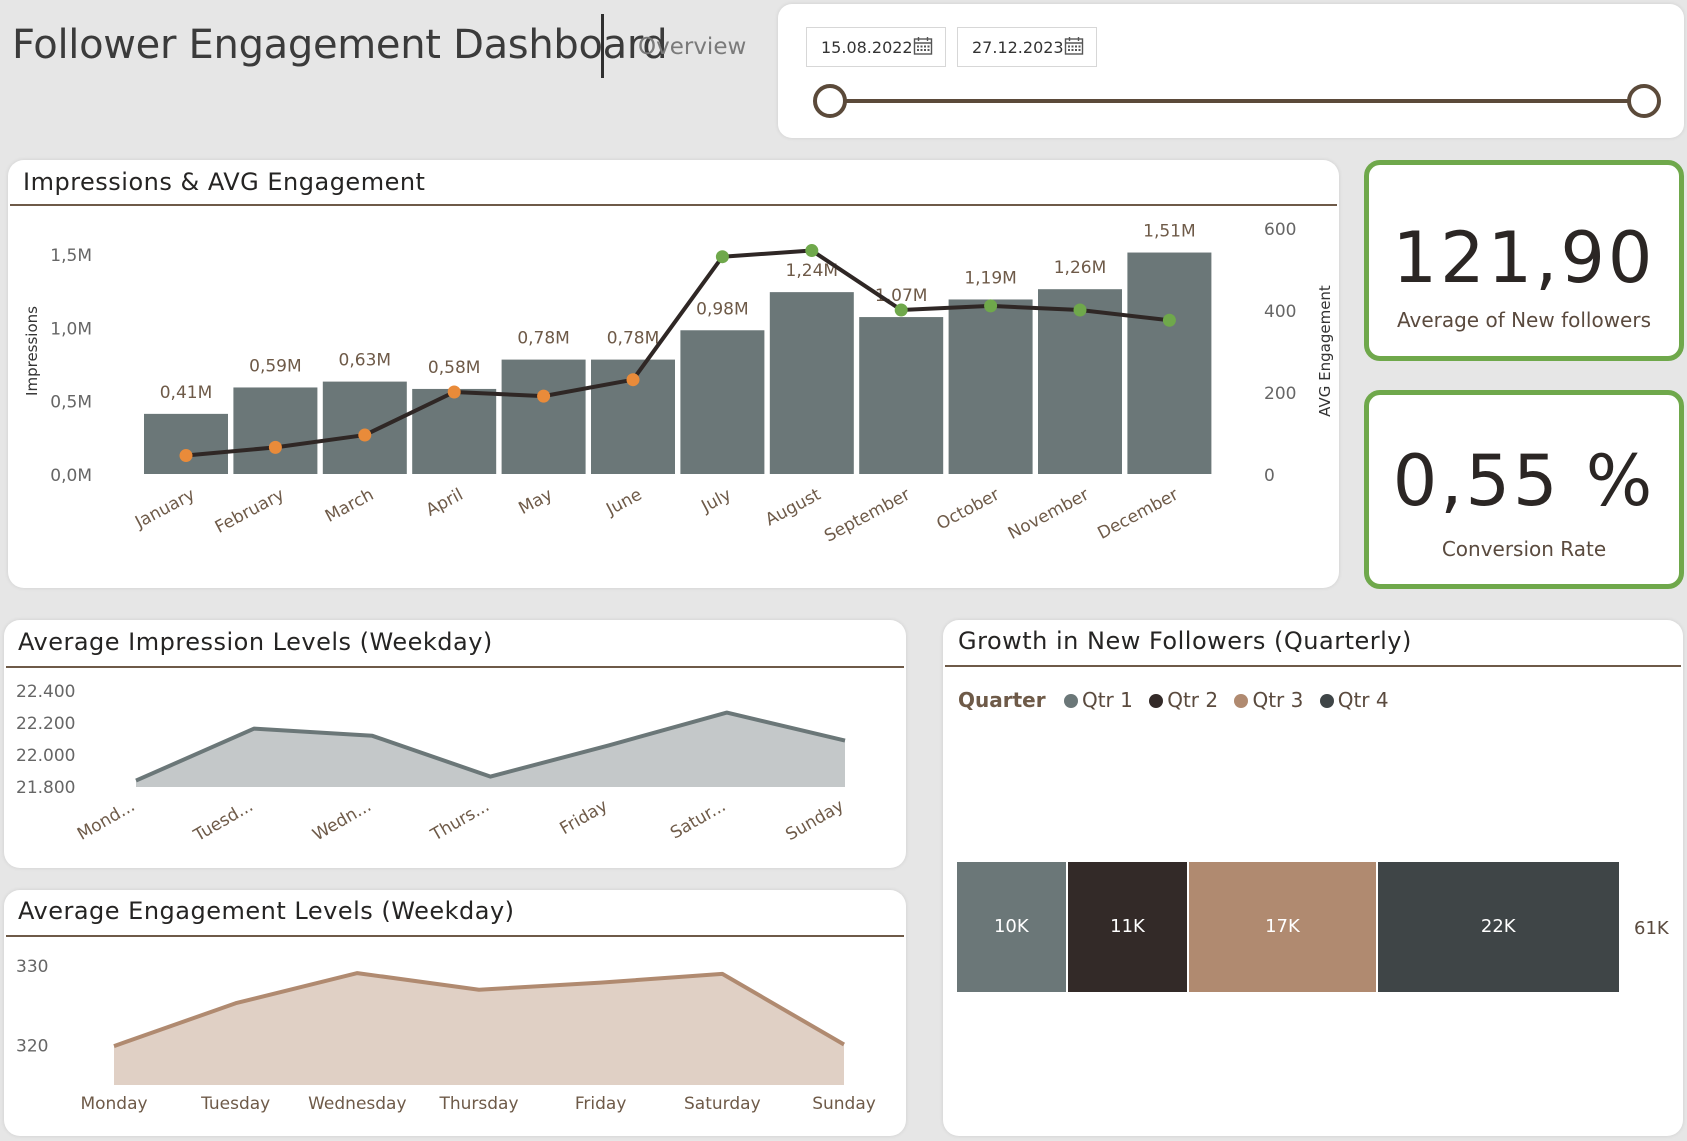 The width and height of the screenshot is (1687, 1141). What do you see at coordinates (445, 503) in the screenshot?
I see `x-tick-label: April` at bounding box center [445, 503].